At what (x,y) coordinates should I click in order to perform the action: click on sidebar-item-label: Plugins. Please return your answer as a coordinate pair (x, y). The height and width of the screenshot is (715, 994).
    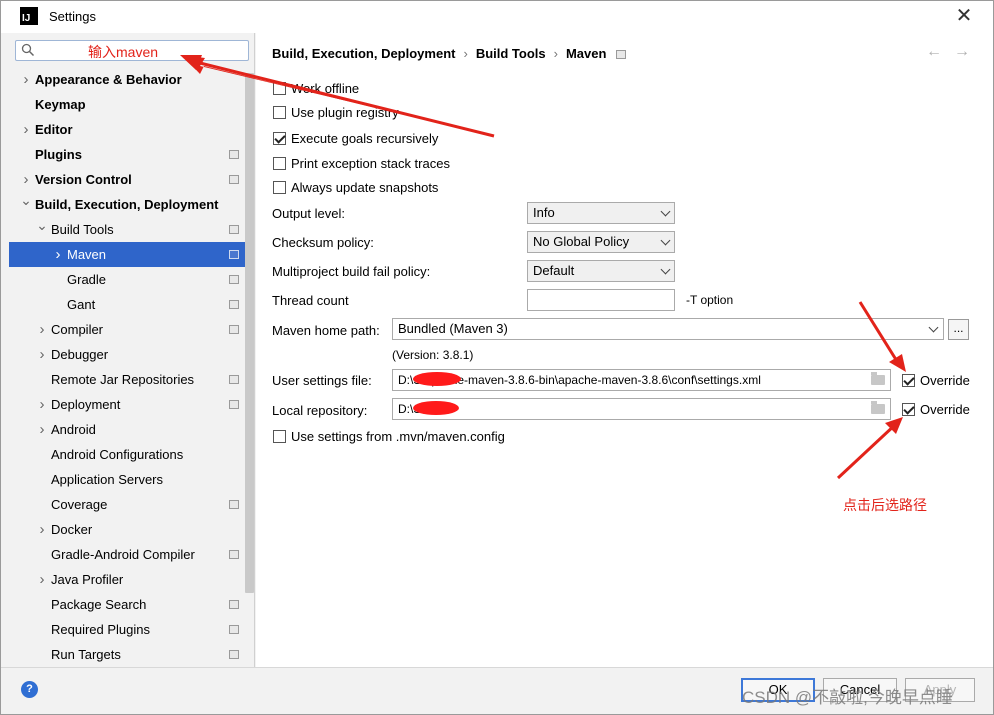
    Looking at the image, I should click on (58, 154).